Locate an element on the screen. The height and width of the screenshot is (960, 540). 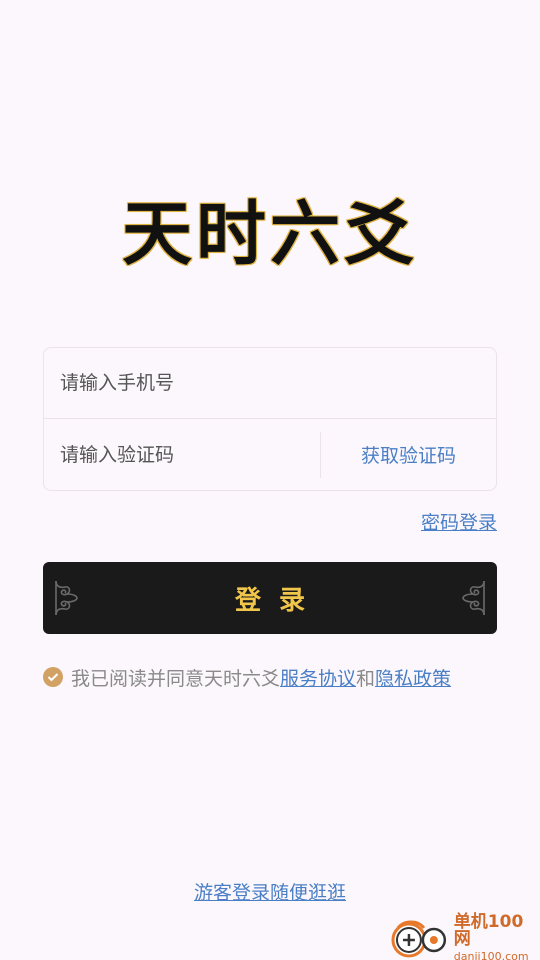
watermark-name: 单机100网 is located at coordinates (488, 930).